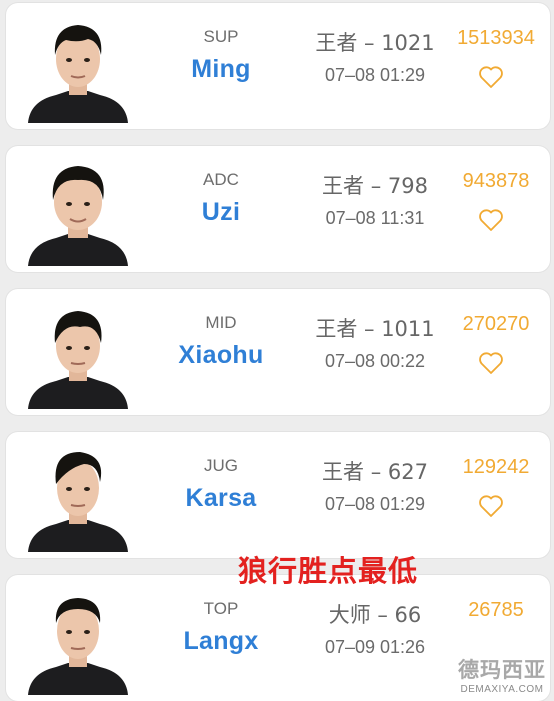  Describe the element at coordinates (496, 324) in the screenshot. I see `player-score: 270270` at that location.